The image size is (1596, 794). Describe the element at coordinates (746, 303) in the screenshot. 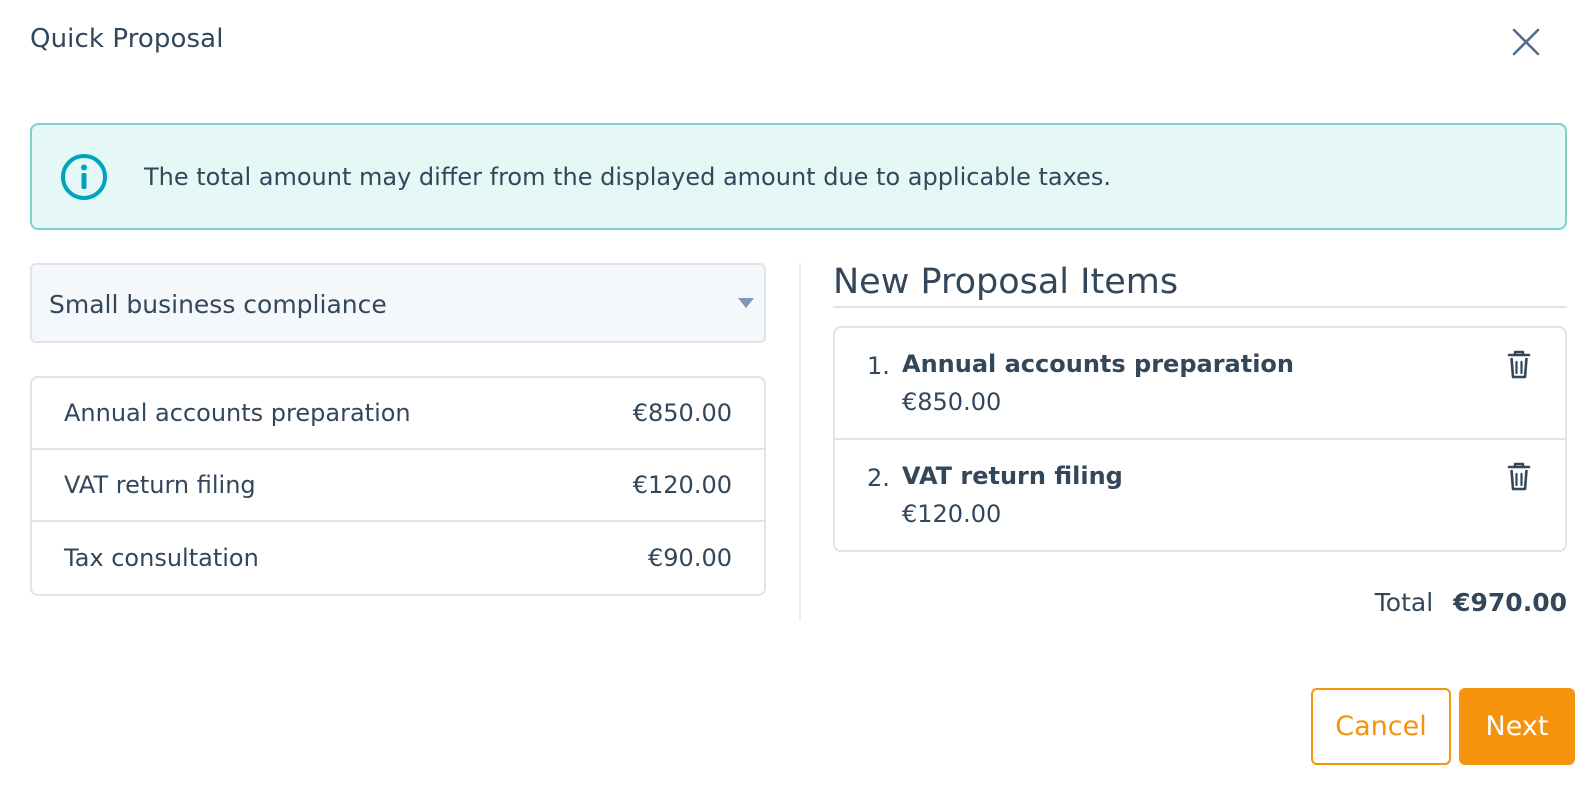

I see `chevron-down-icon` at that location.